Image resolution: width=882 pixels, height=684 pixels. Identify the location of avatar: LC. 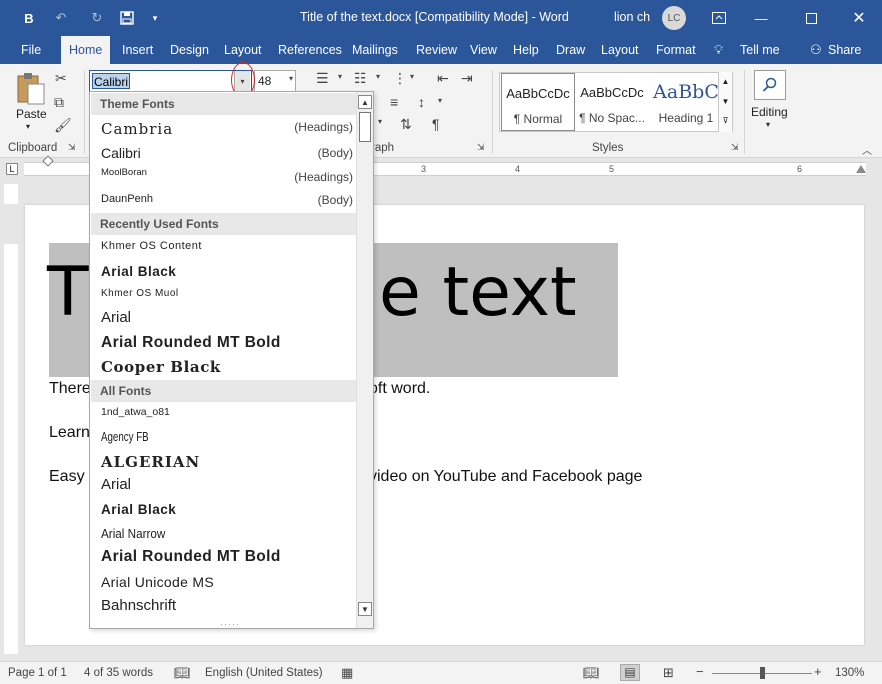
(674, 18).